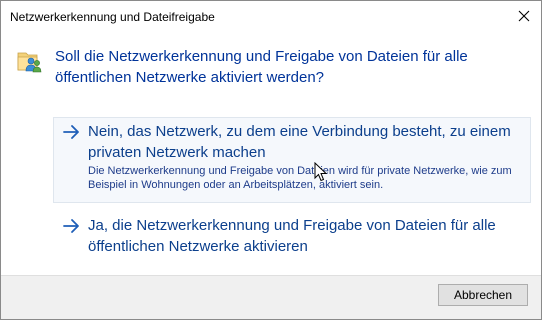  I want to click on close-button, so click(524, 16).